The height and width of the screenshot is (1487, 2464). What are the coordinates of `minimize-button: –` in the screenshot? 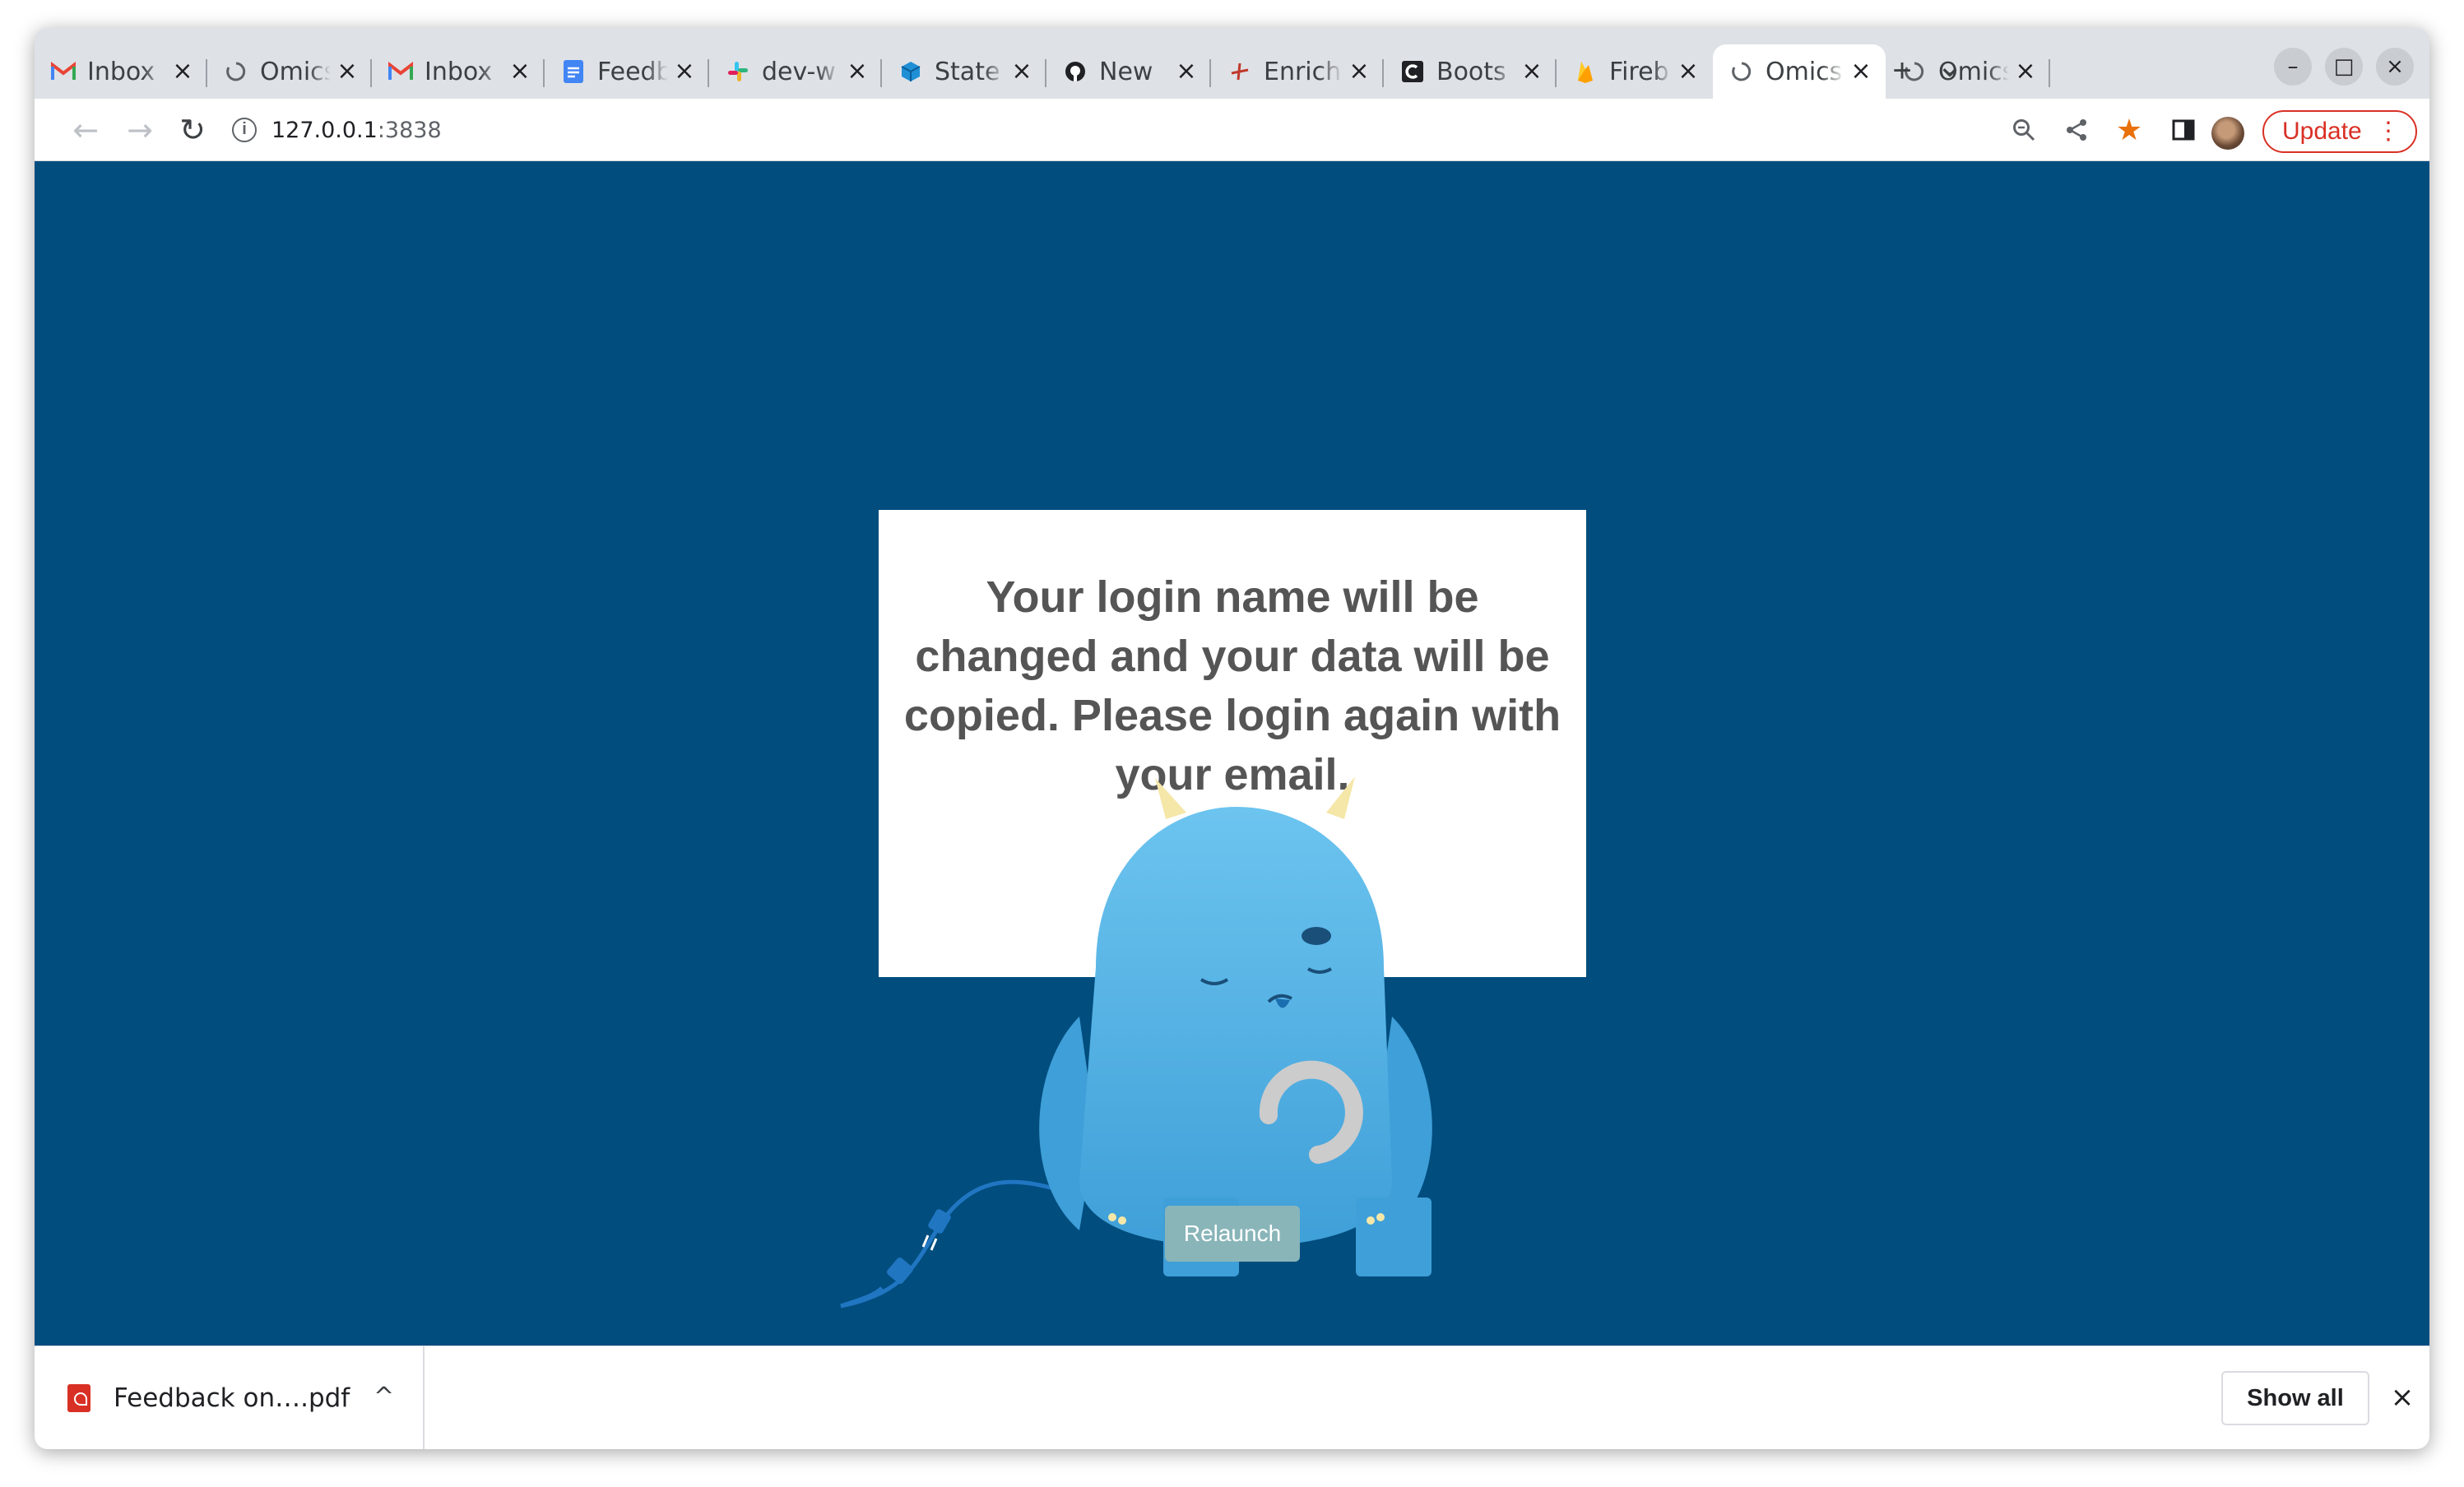 It's located at (2293, 67).